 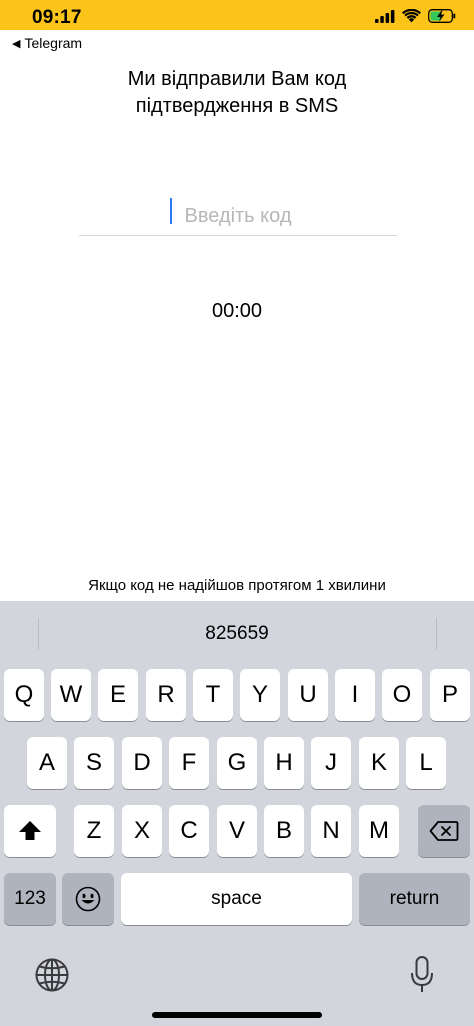 I want to click on key-b: B, so click(x=284, y=831).